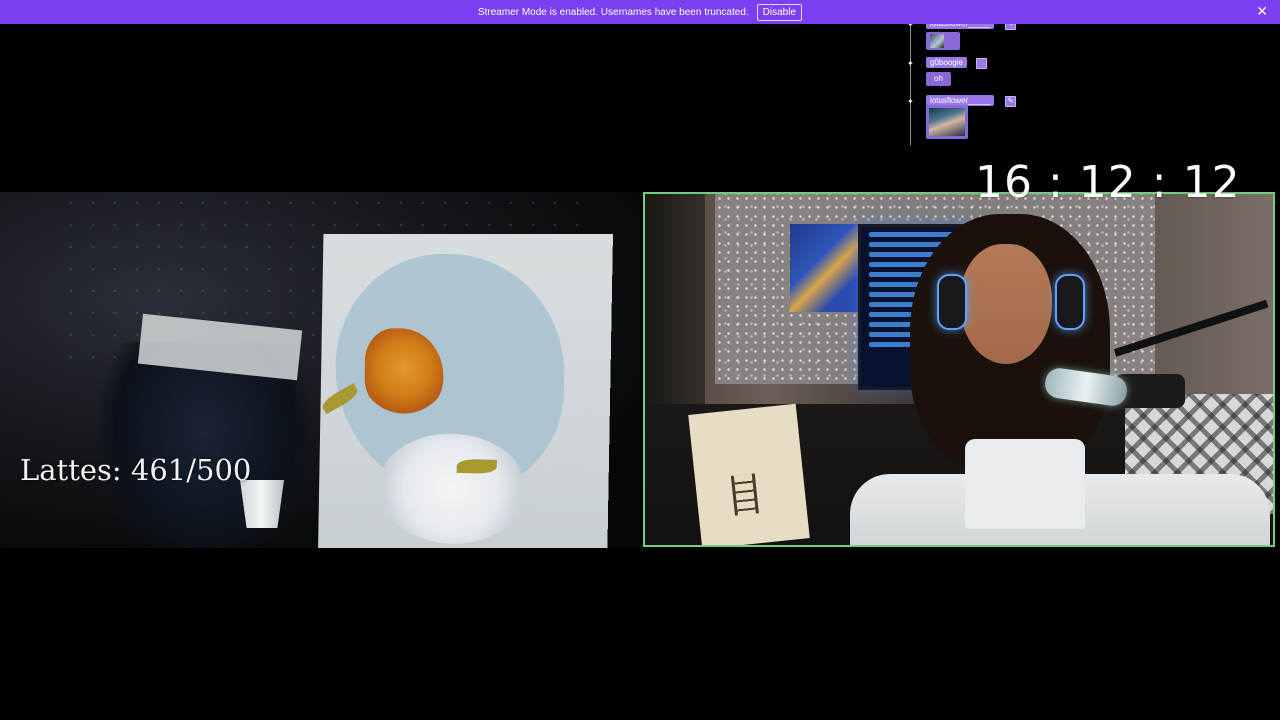 This screenshot has height=720, width=1280. Describe the element at coordinates (744, 494) in the screenshot. I see `ladder-icon` at that location.